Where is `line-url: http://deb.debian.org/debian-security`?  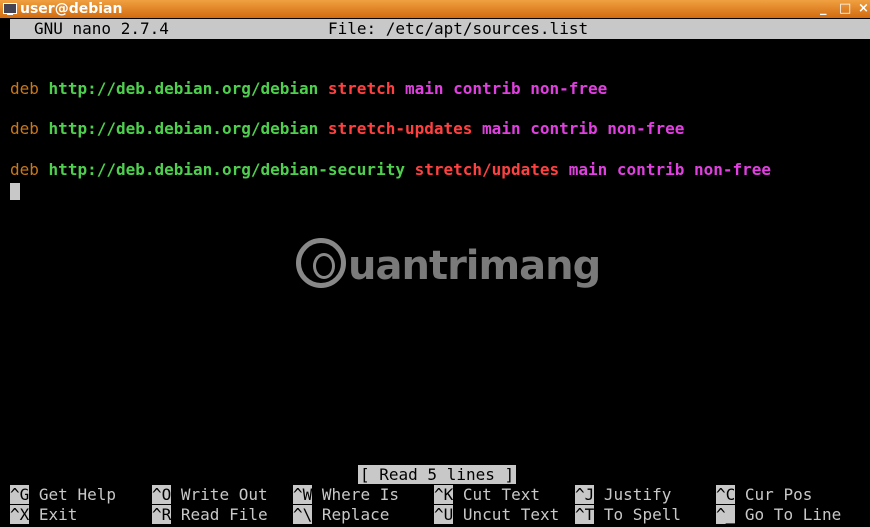 line-url: http://deb.debian.org/debian-security is located at coordinates (226, 169).